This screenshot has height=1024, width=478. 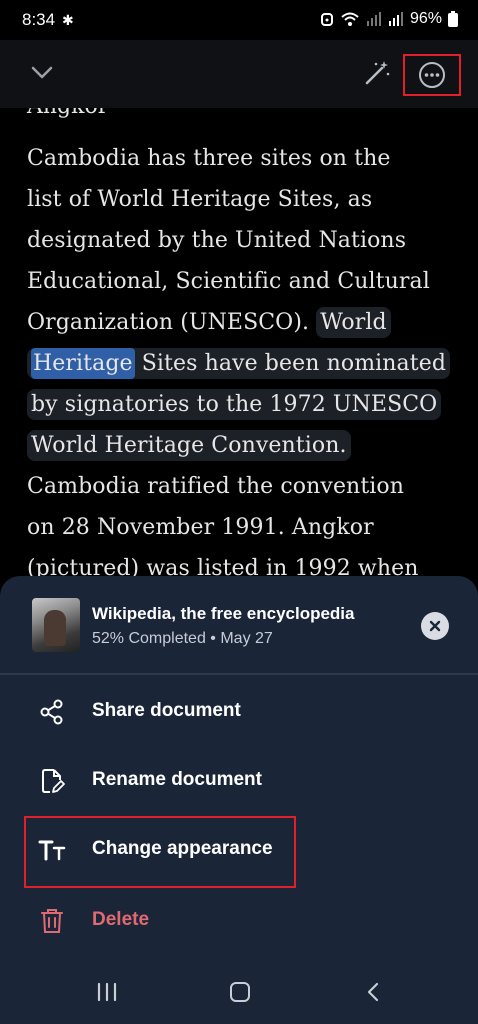 What do you see at coordinates (168, 322) in the screenshot?
I see `text-segment: Organization (UNESCO).` at bounding box center [168, 322].